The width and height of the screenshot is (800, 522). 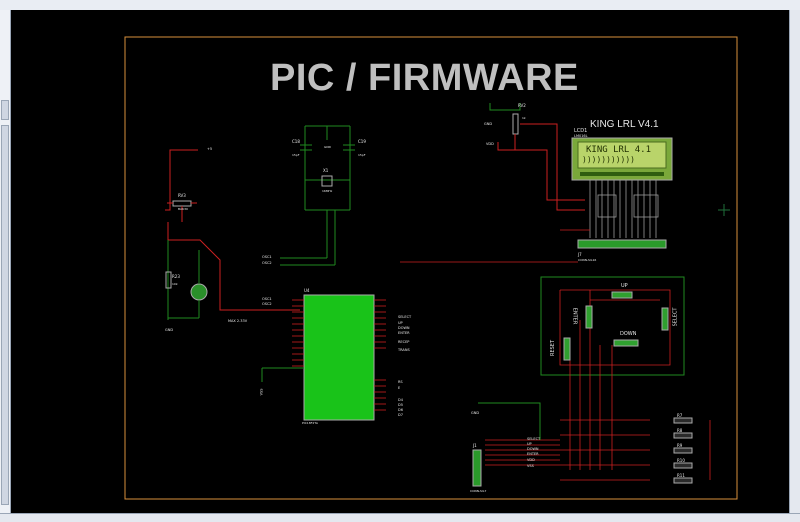 I want to click on u4-select-net: SELECT, so click(x=405, y=317).